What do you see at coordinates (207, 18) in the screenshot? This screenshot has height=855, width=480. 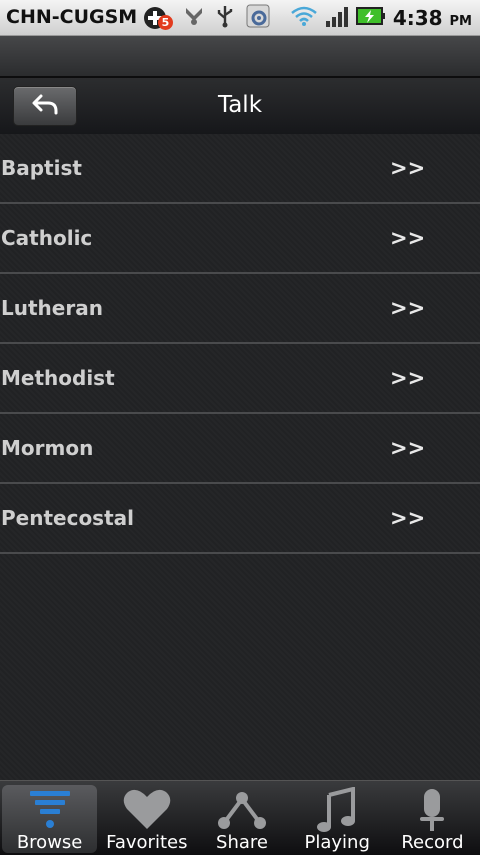 I see `notification-icons: 5` at bounding box center [207, 18].